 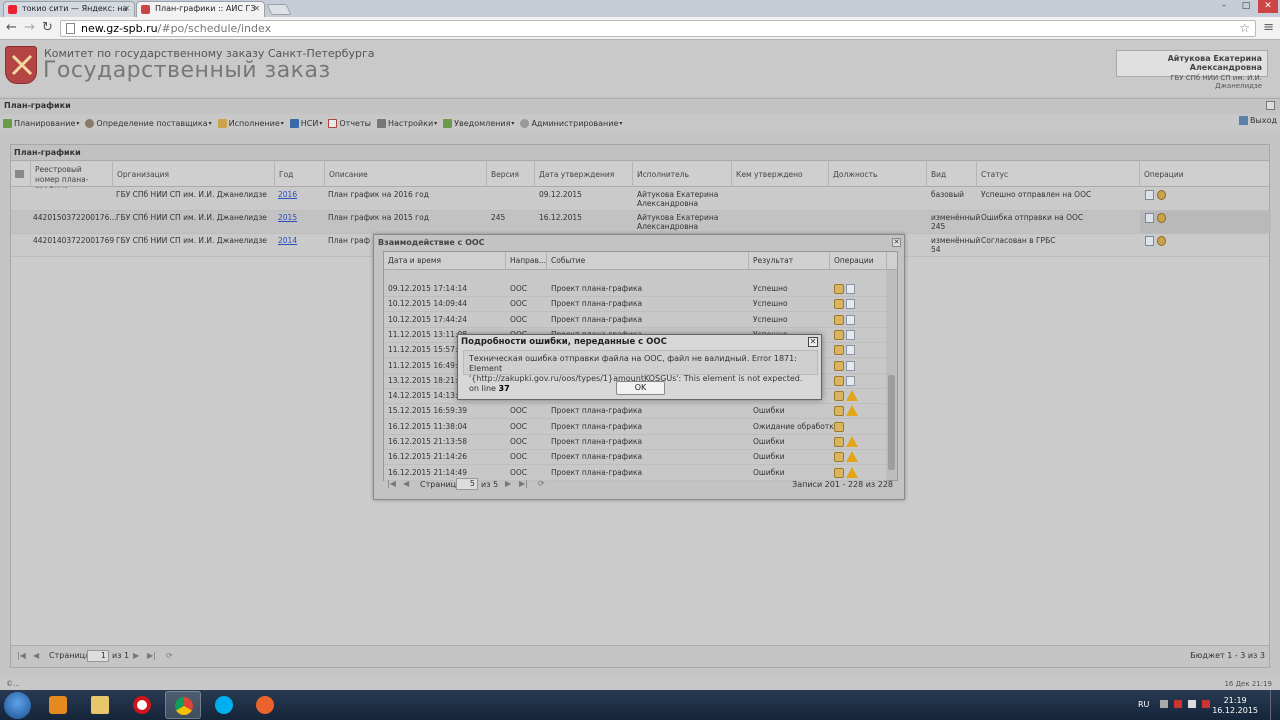 I want to click on menu-settings: Настройки ▾, so click(x=406, y=123).